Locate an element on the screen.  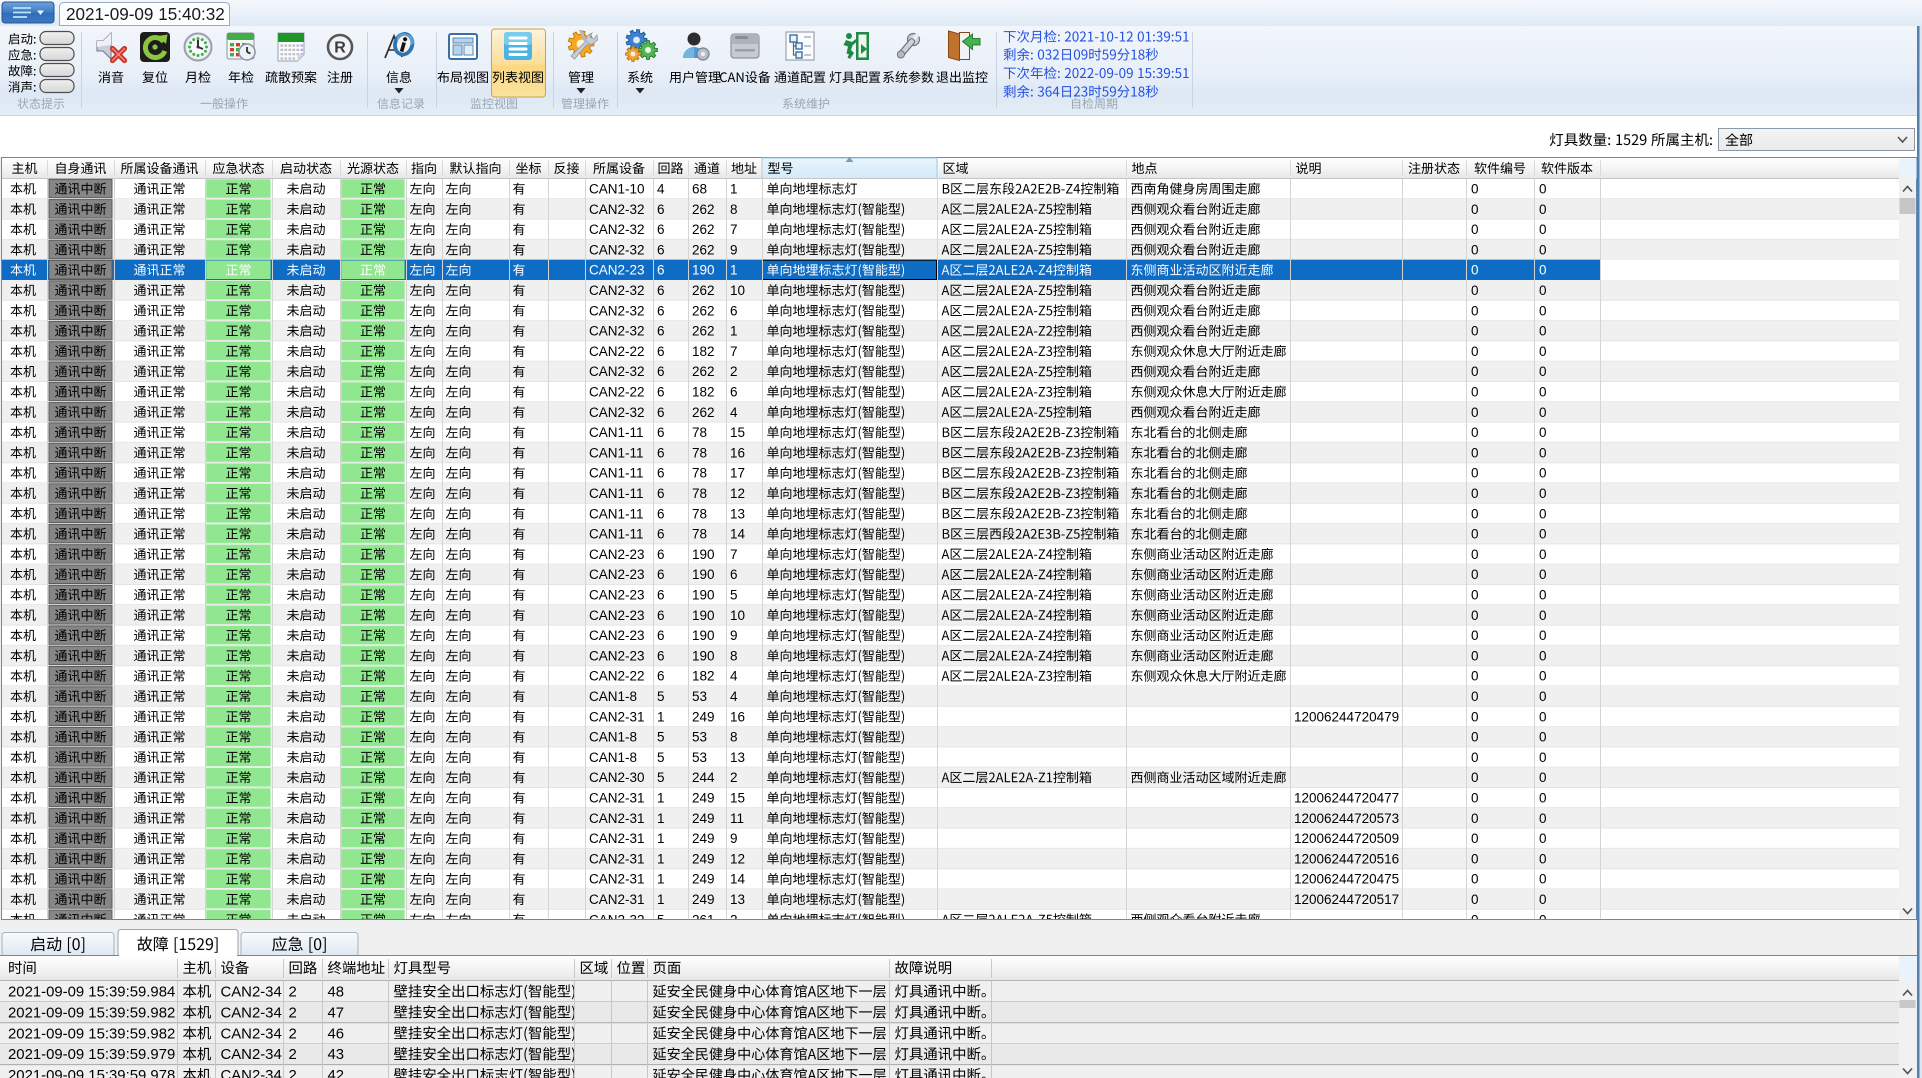
svg-text: 43 is located at coordinates (336, 1055).